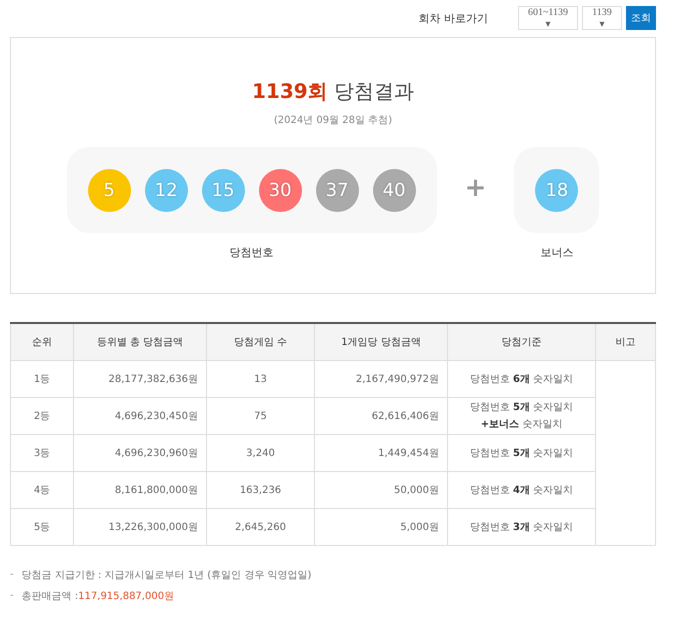 Image resolution: width=690 pixels, height=622 pixels. What do you see at coordinates (109, 190) in the screenshot?
I see `number-ball: 5` at bounding box center [109, 190].